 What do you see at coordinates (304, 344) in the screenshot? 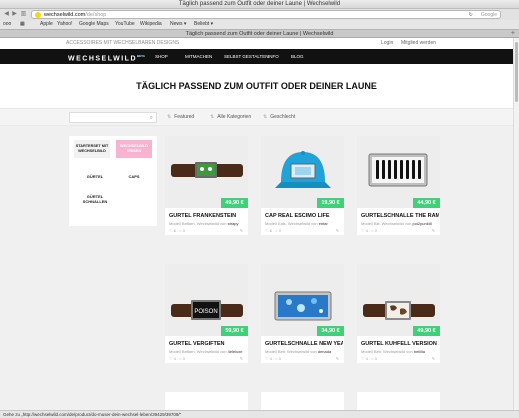
I see `product-title: GÜRTELSCHNALLE NEW YEAR!` at bounding box center [304, 344].